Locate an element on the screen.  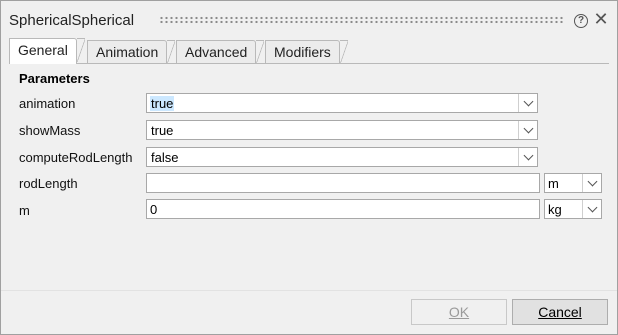
window-title: SphericalSpherical is located at coordinates (72, 20).